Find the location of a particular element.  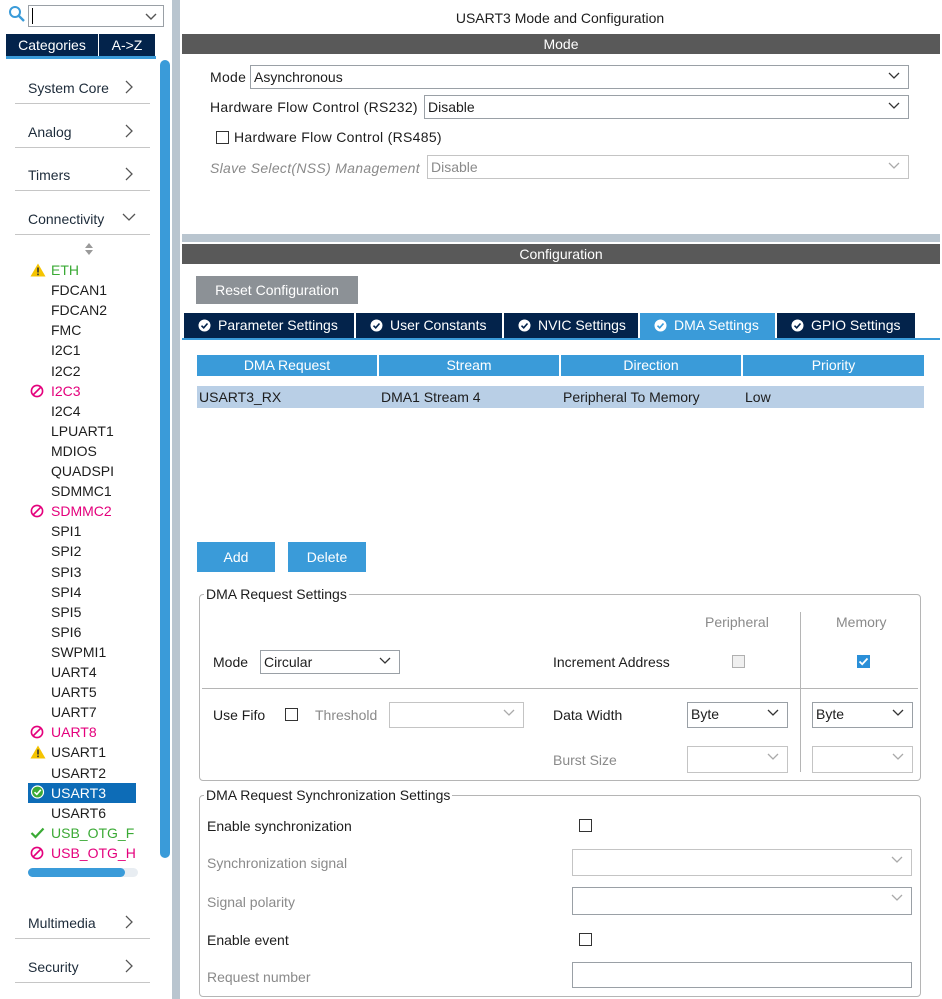

enable-event-checkbox is located at coordinates (585, 939).